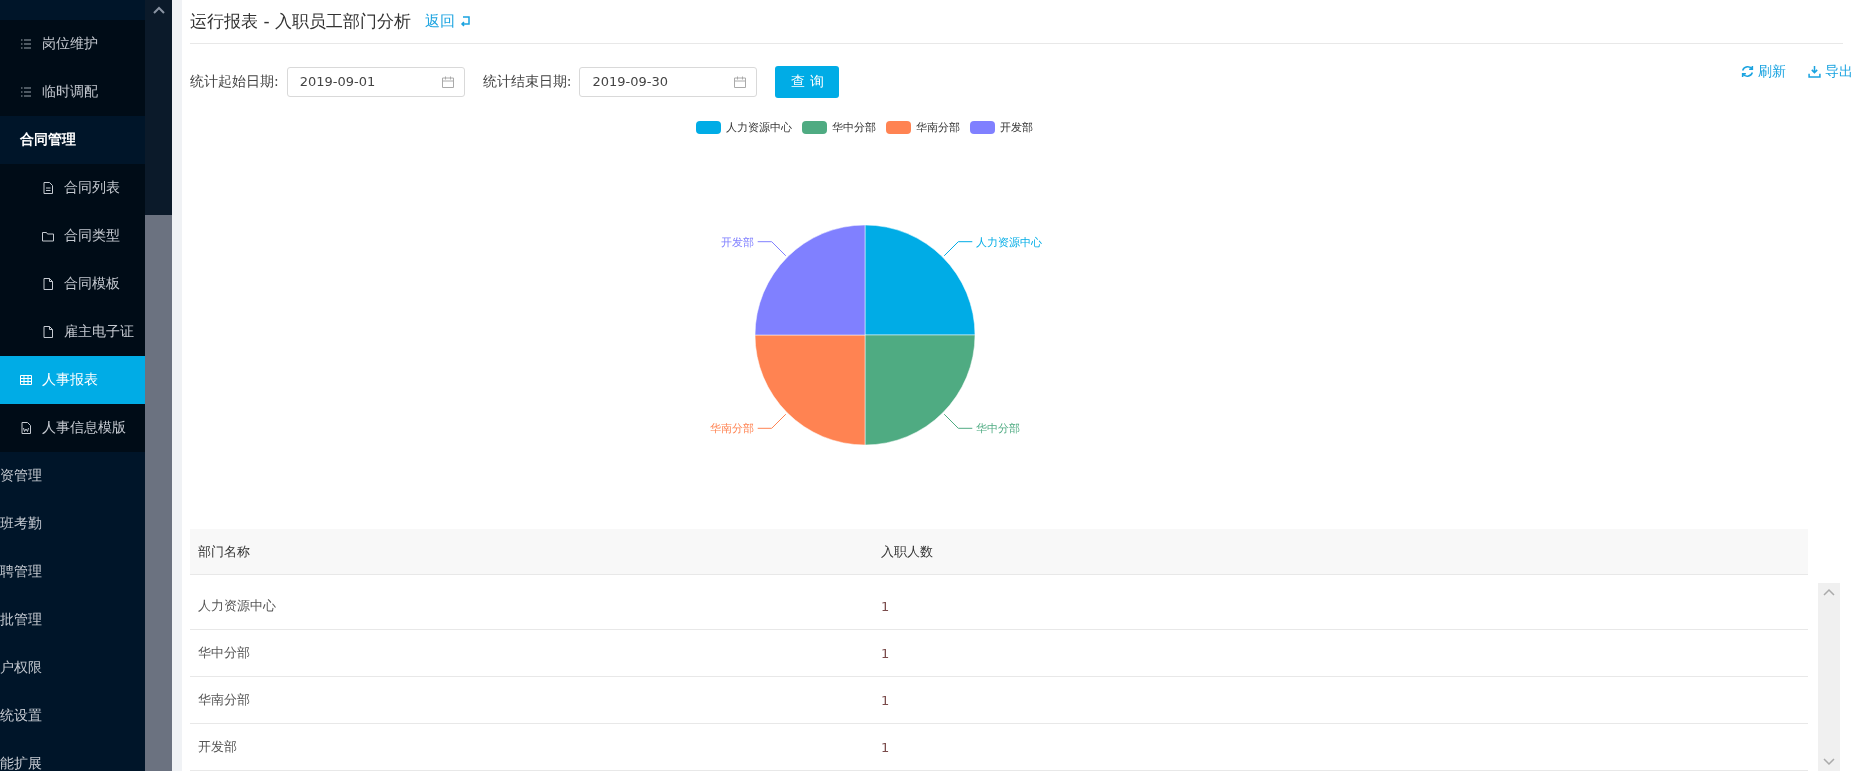 This screenshot has width=1853, height=771. I want to click on sidebar-item: 人事信息模版, so click(72, 428).